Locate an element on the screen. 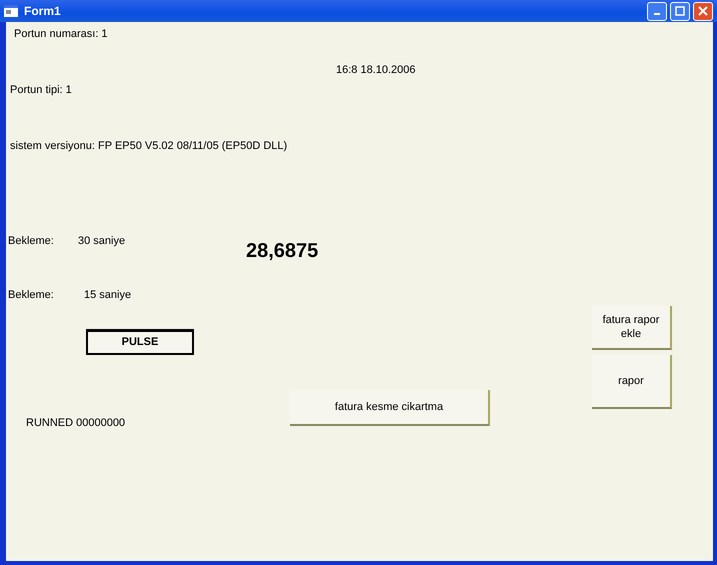 The width and height of the screenshot is (717, 565). label-text: sistem versiyonu: FP EP50 V5.02 08/11/05 (EP50D DLL) is located at coordinates (149, 146).